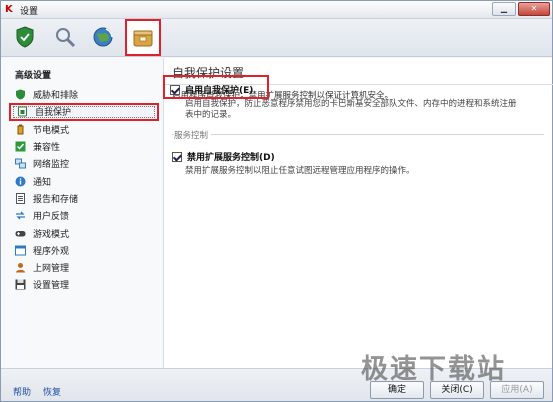 The height and width of the screenshot is (402, 553). I want to click on tab-settings, so click(143, 37).